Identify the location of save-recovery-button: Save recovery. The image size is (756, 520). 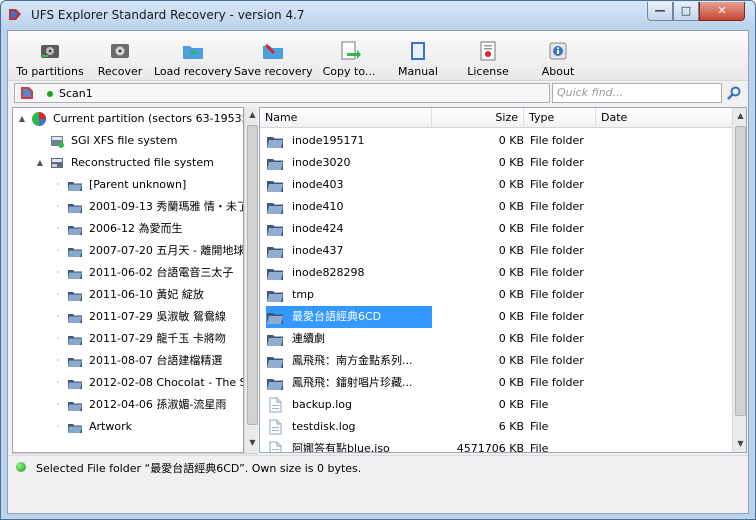
(273, 58).